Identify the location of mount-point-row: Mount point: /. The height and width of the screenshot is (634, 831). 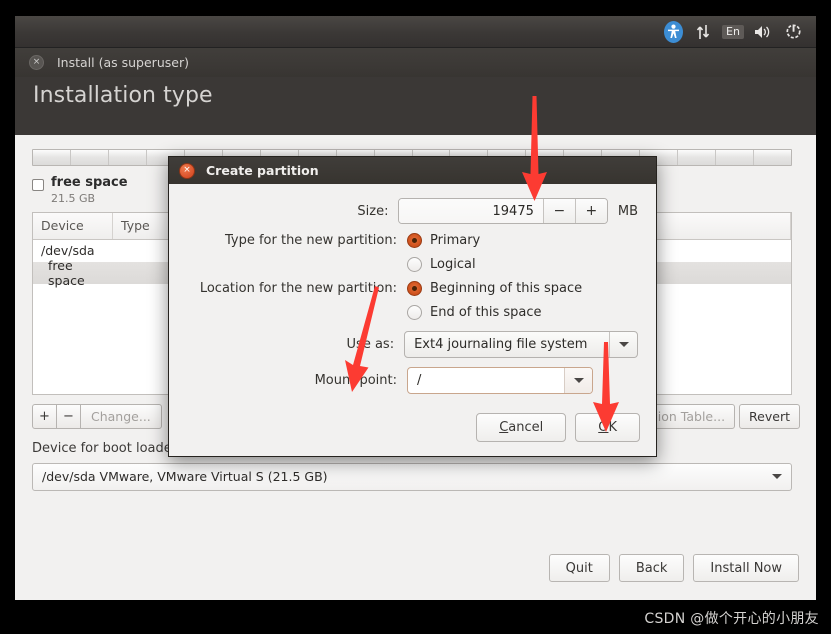
(410, 380).